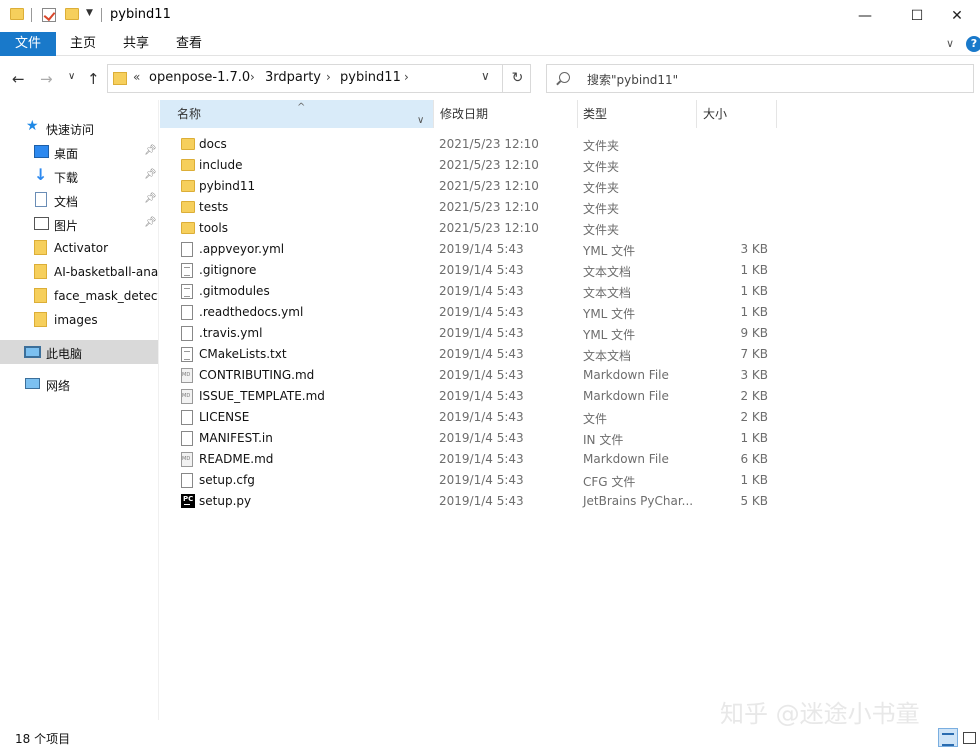 The image size is (980, 750). I want to click on download-icon: ↓, so click(41, 174).